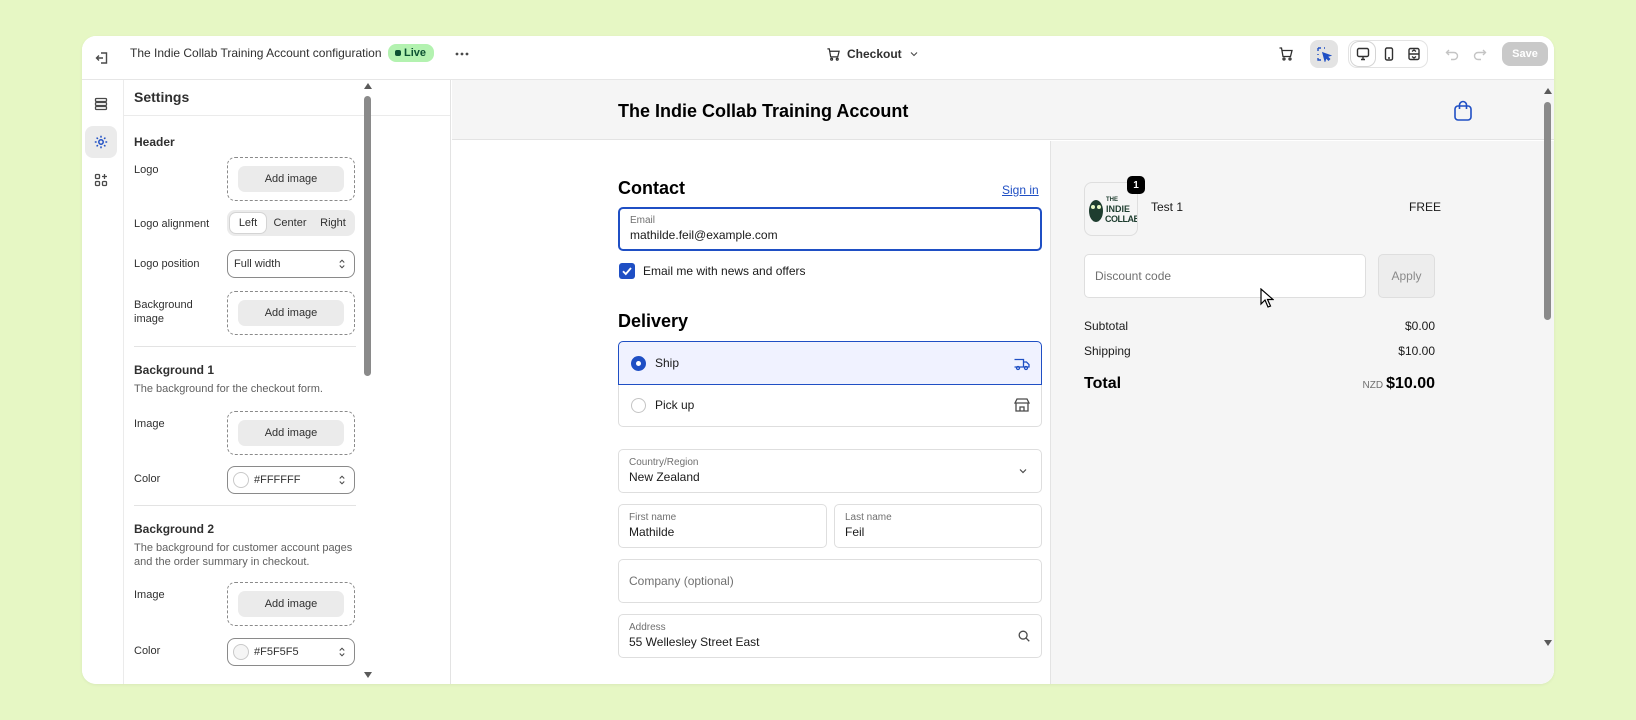  I want to click on ship-option: Ship, so click(830, 363).